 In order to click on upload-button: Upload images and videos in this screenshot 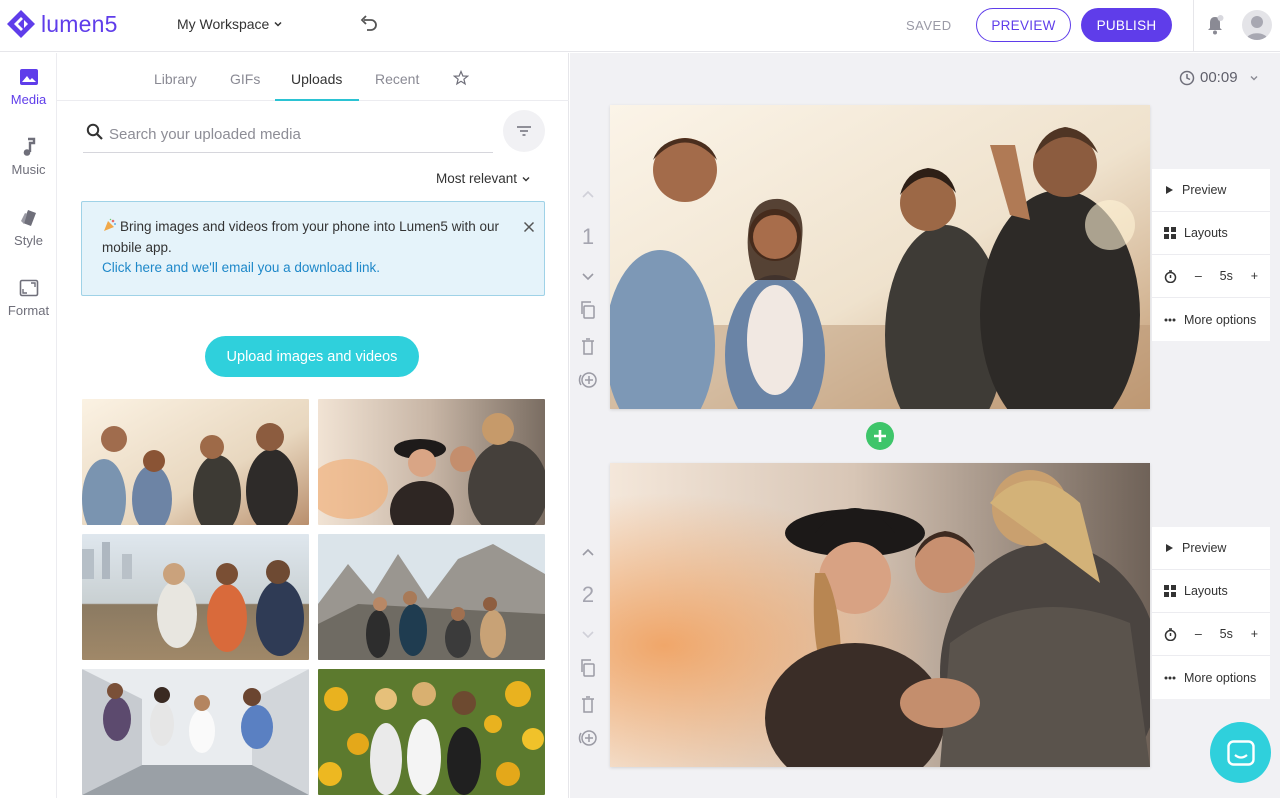, I will do `click(312, 356)`.